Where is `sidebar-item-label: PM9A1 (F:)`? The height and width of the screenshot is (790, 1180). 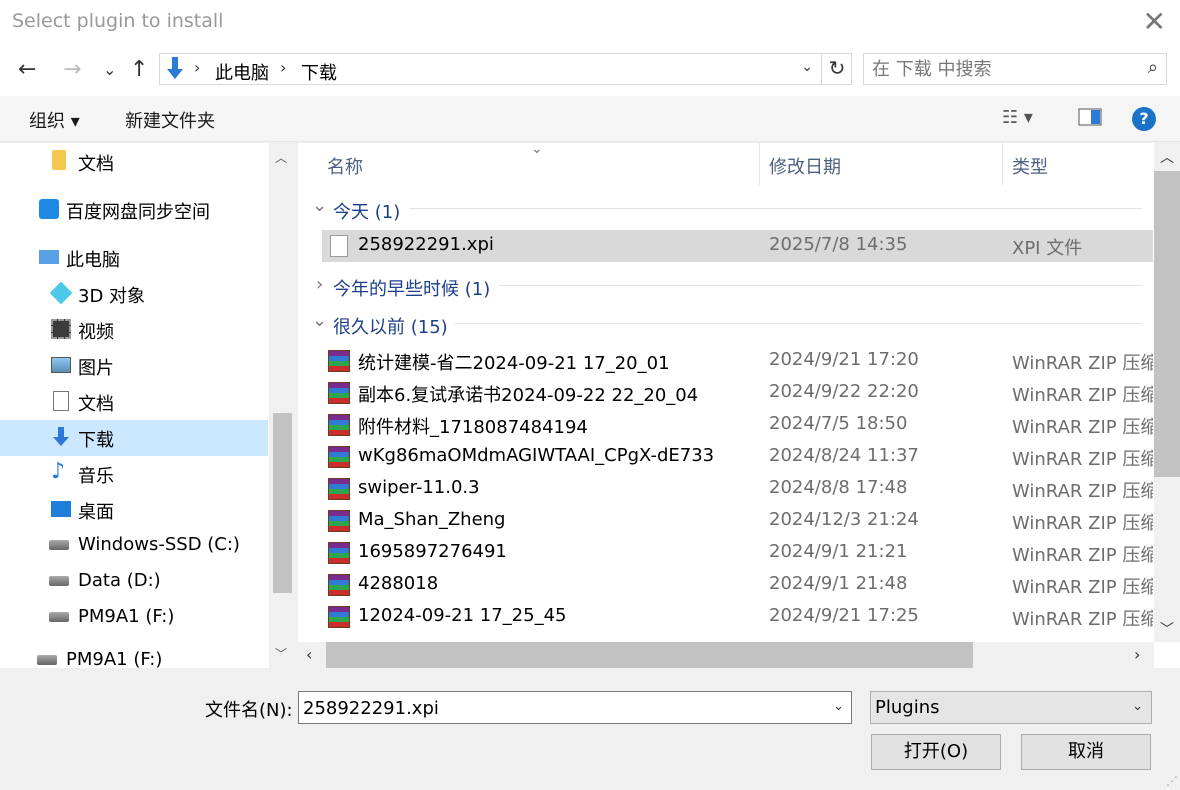 sidebar-item-label: PM9A1 (F:) is located at coordinates (126, 616).